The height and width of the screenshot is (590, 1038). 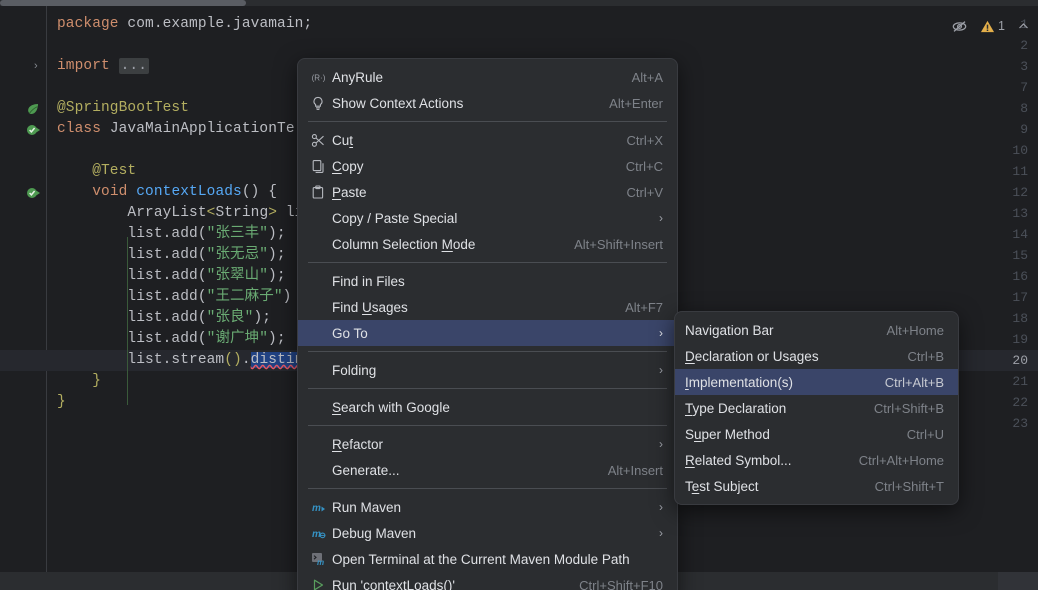 I want to click on menu-item-label: Copy, so click(x=348, y=166).